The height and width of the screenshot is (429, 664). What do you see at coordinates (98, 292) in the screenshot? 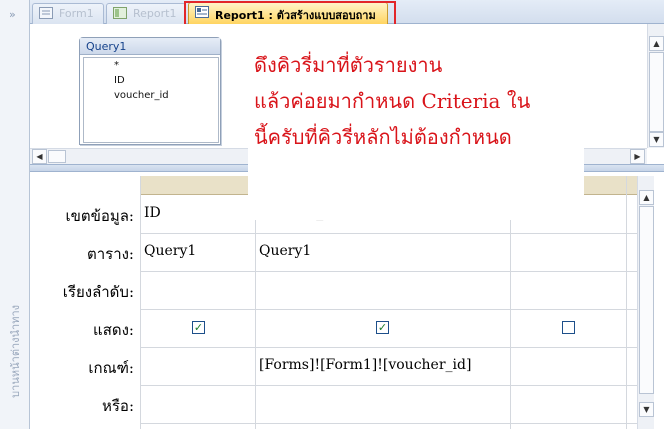
I see `row-label-sort: เรียงลำดับ:` at bounding box center [98, 292].